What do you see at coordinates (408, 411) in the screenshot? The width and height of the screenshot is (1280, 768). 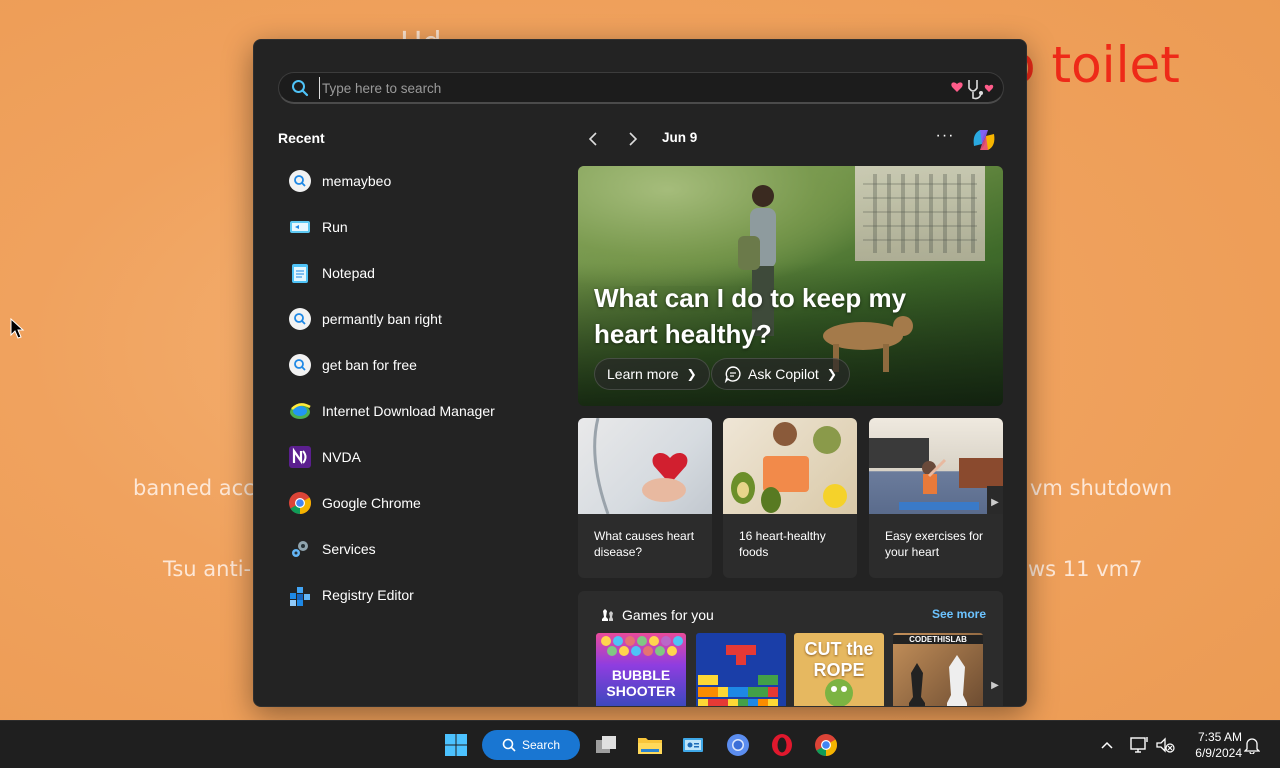 I see `recent-item-label: Internet Download Manager` at bounding box center [408, 411].